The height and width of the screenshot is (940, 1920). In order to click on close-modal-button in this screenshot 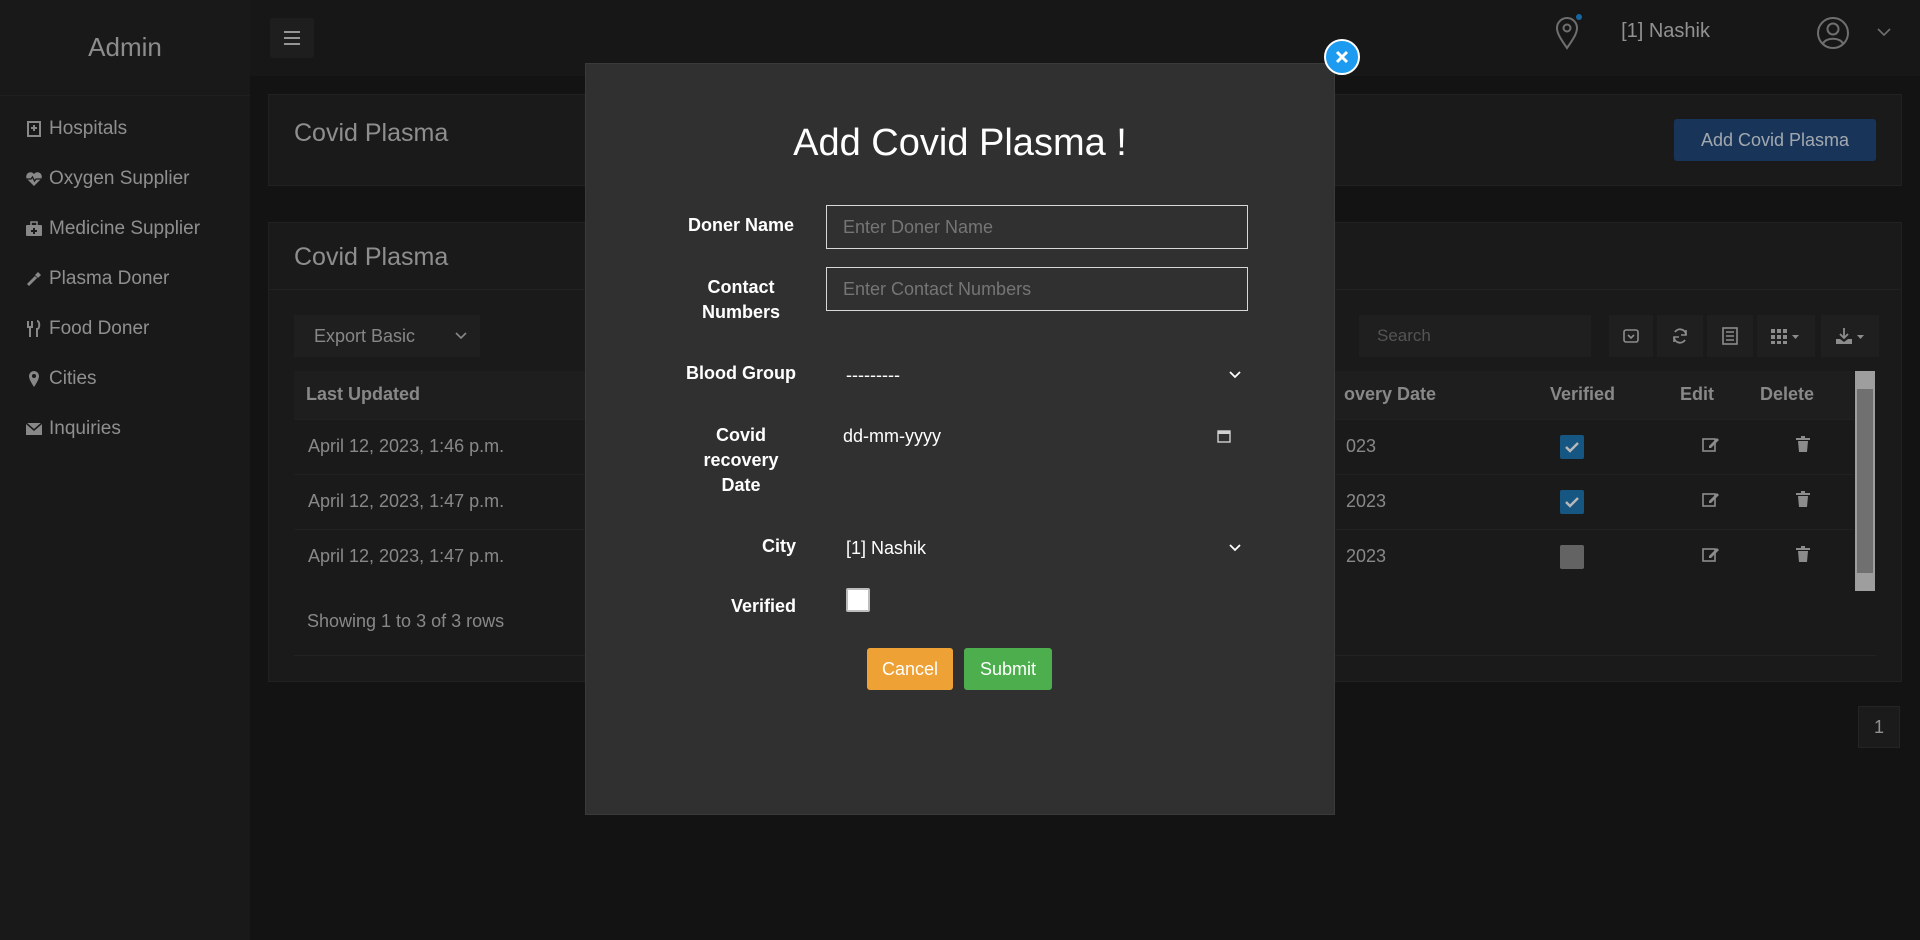, I will do `click(1342, 57)`.